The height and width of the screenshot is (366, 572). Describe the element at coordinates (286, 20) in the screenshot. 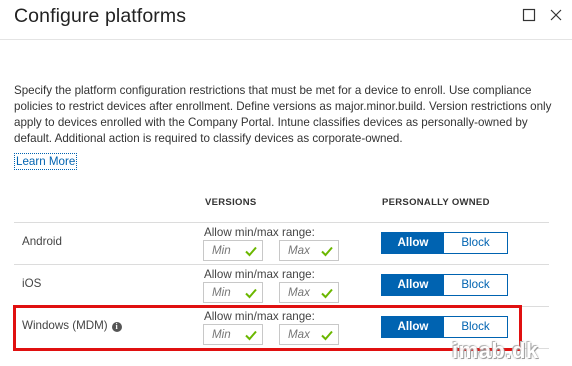

I see `title-bar: Configure platforms` at that location.